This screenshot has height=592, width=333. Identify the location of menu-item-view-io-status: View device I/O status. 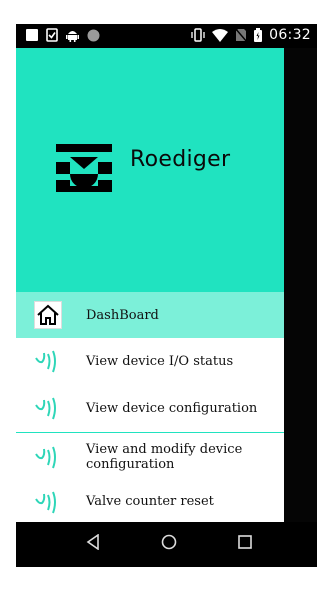
(150, 361).